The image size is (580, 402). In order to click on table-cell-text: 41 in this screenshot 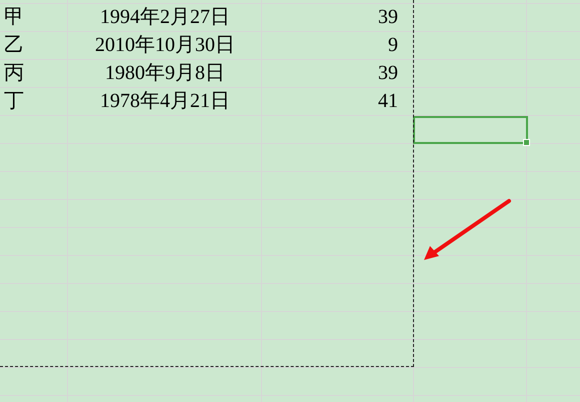, I will do `click(388, 101)`.